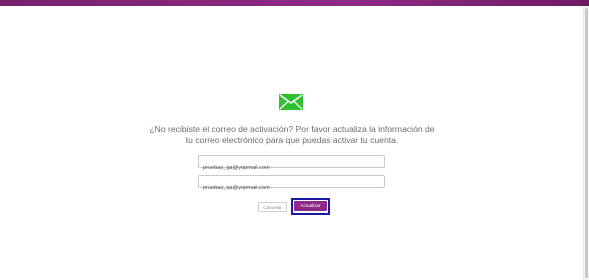  I want to click on scrollbar-thumb, so click(586, 143).